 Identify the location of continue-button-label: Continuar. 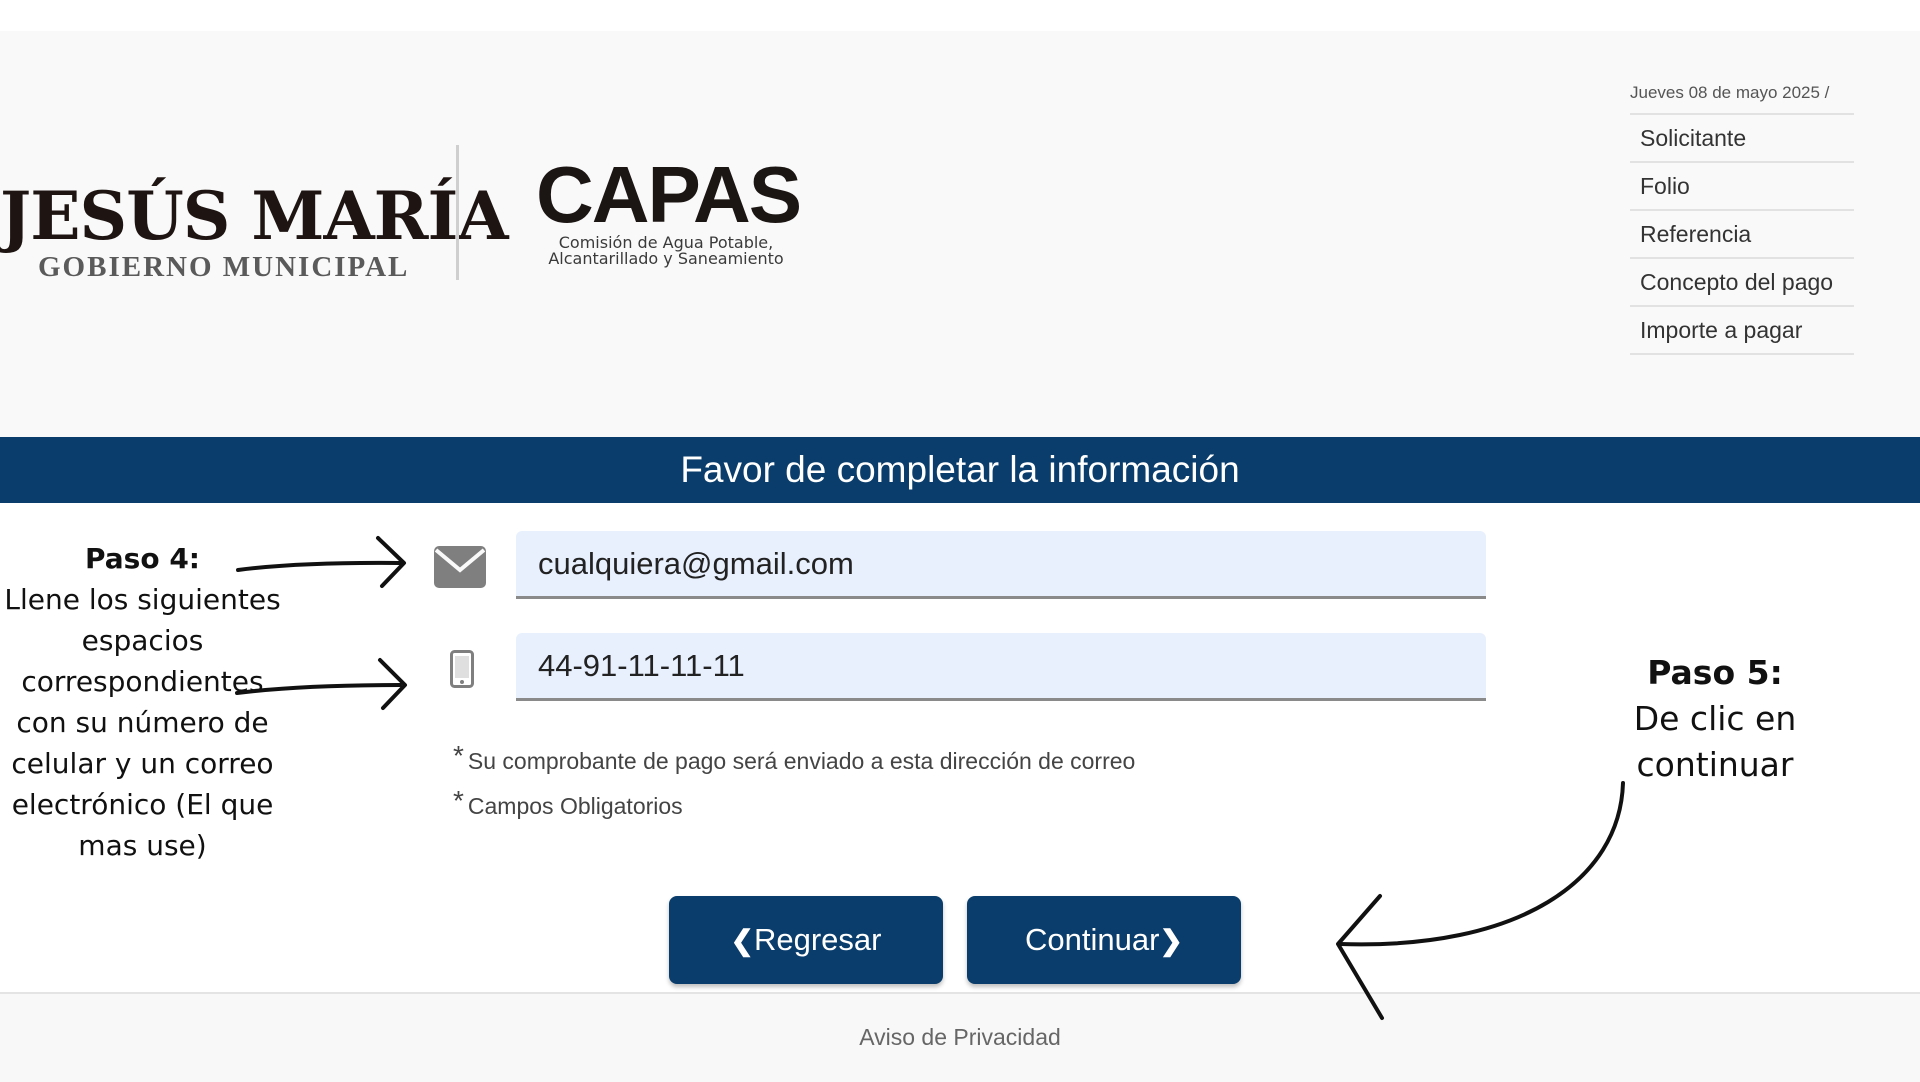
(1092, 939).